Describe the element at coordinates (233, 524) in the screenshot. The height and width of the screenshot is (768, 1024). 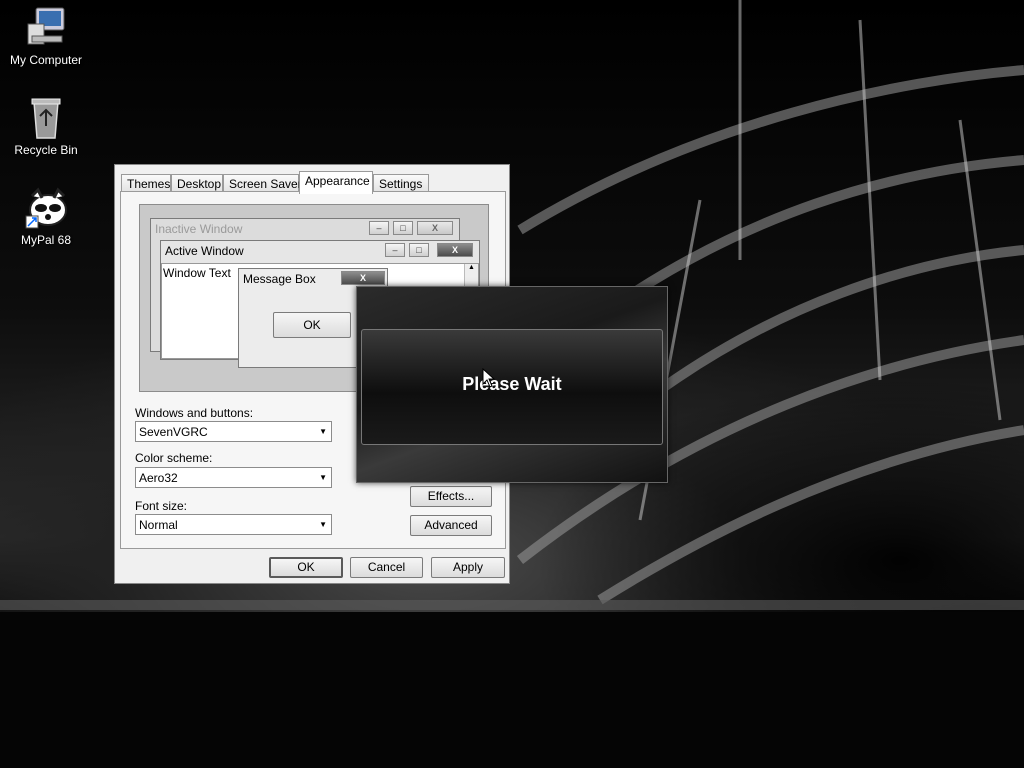
I see `font-size-select: Normal ▼` at that location.